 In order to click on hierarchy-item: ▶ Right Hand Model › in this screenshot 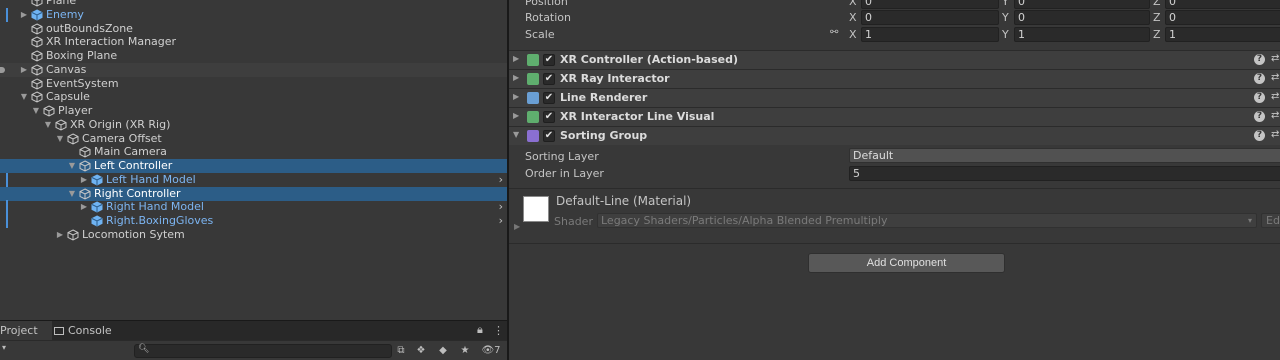, I will do `click(253, 207)`.